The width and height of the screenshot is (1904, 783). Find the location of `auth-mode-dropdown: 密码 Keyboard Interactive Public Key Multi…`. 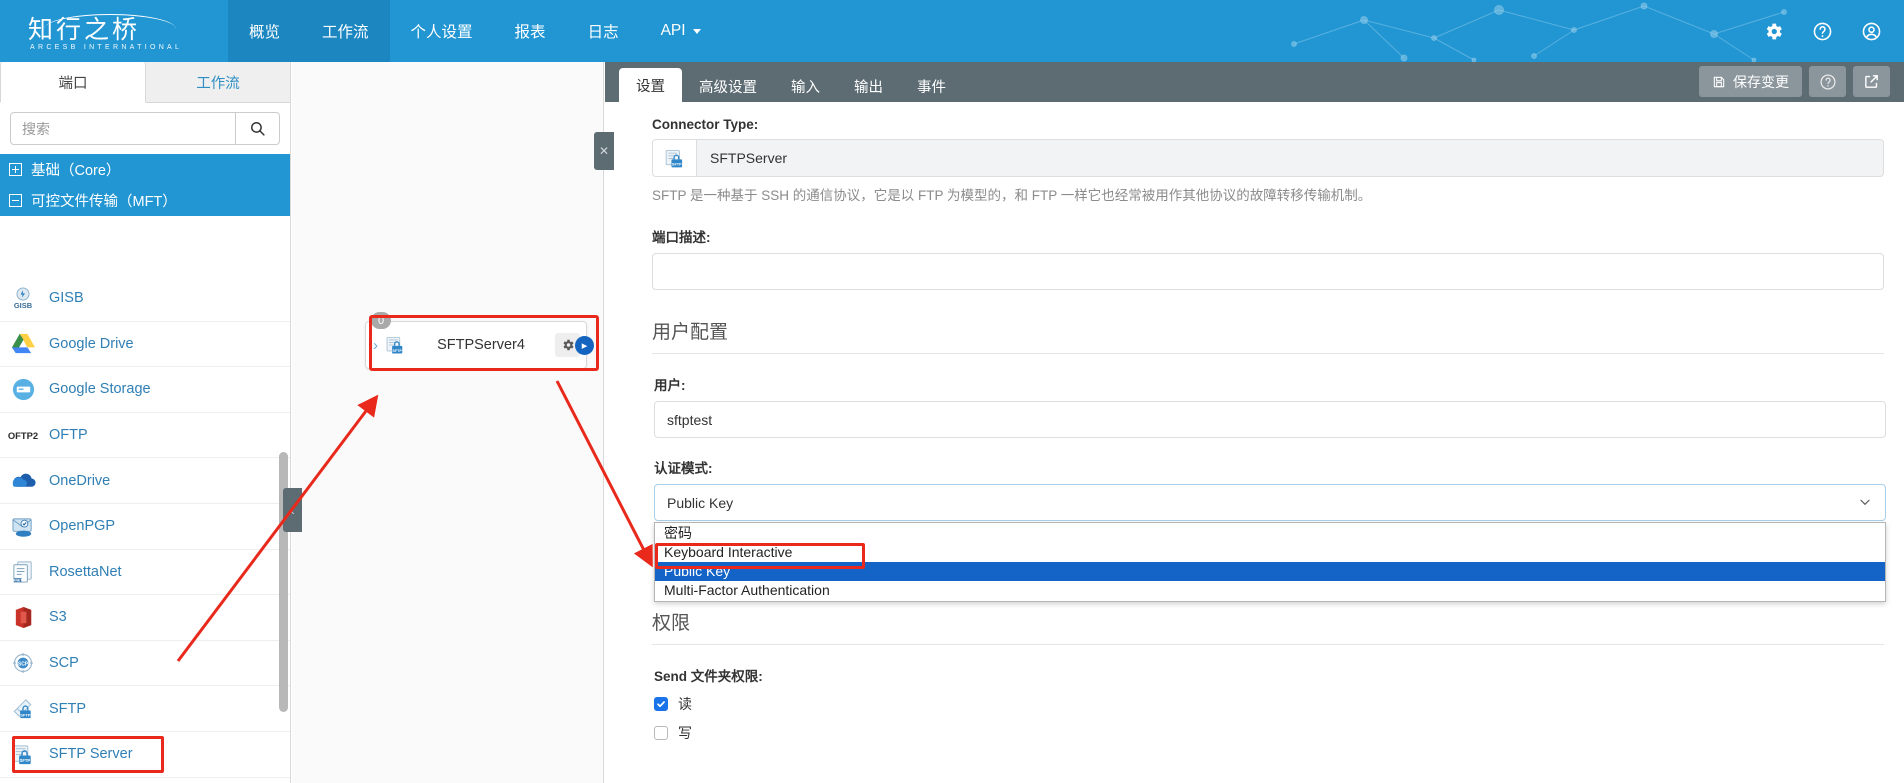

auth-mode-dropdown: 密码 Keyboard Interactive Public Key Multi… is located at coordinates (1270, 562).